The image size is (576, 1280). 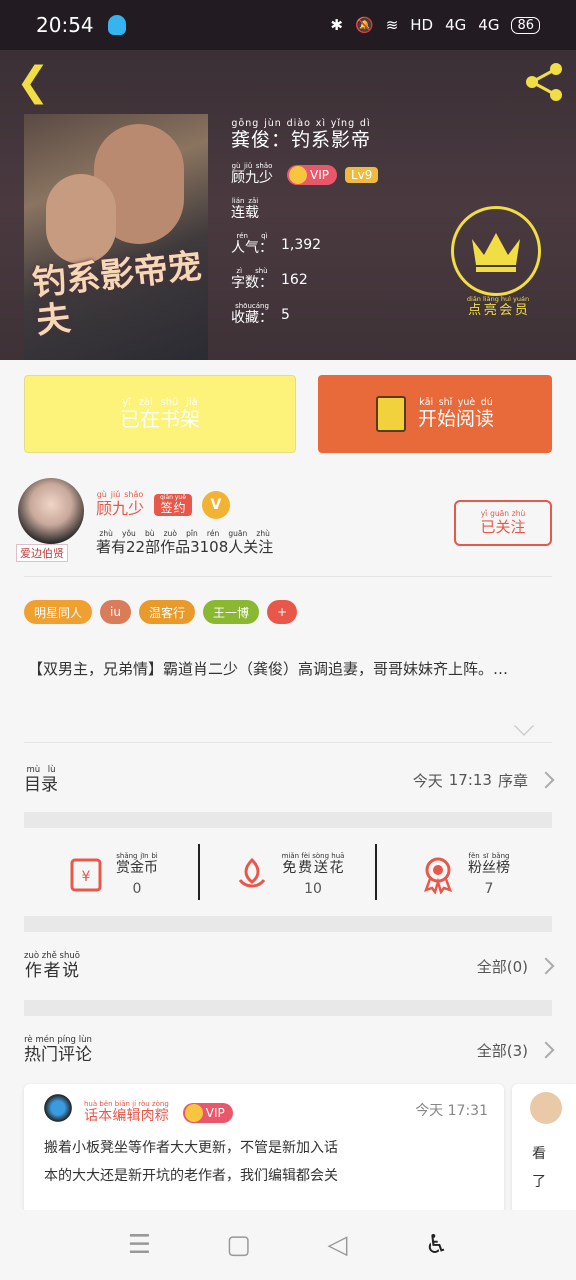 I want to click on status-row: 连载lián zǎi, so click(x=245, y=209).